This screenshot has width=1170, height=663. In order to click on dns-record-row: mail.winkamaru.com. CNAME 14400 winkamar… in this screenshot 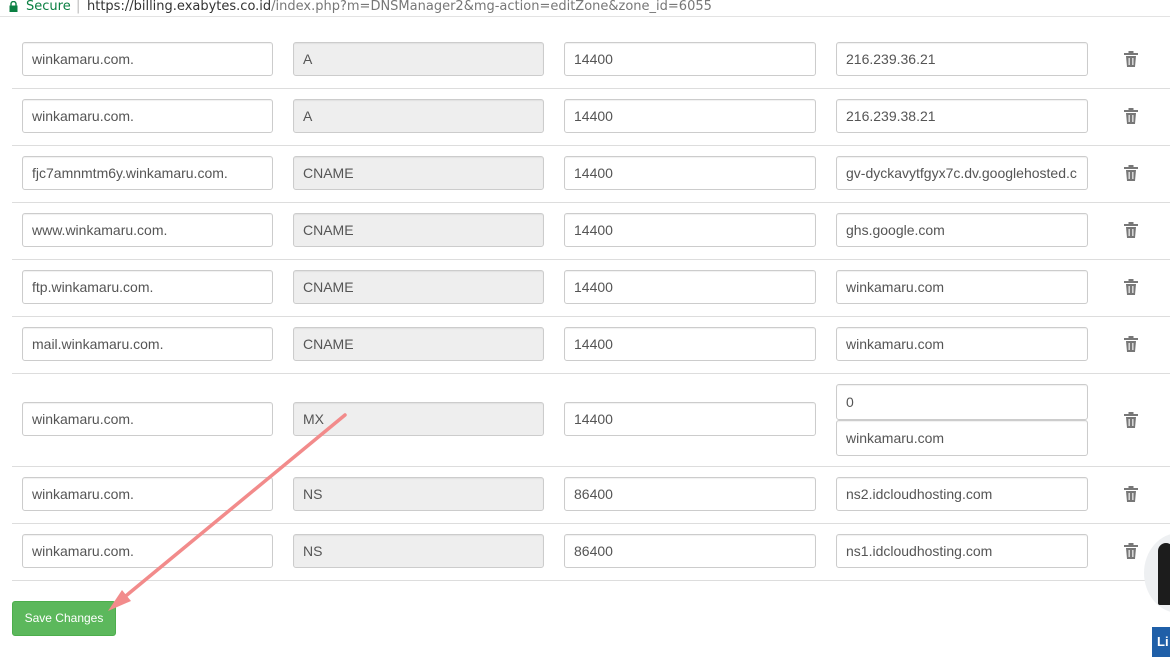, I will do `click(591, 345)`.